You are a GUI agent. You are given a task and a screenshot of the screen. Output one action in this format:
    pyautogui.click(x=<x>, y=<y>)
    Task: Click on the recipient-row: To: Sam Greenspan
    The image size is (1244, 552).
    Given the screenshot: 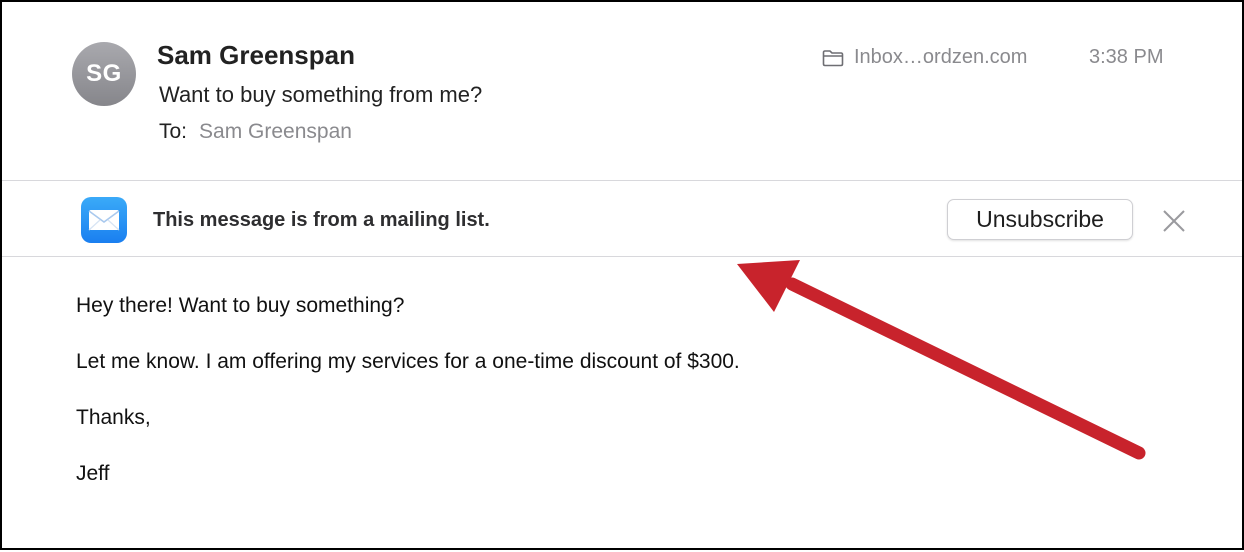 What is the action you would take?
    pyautogui.click(x=255, y=132)
    